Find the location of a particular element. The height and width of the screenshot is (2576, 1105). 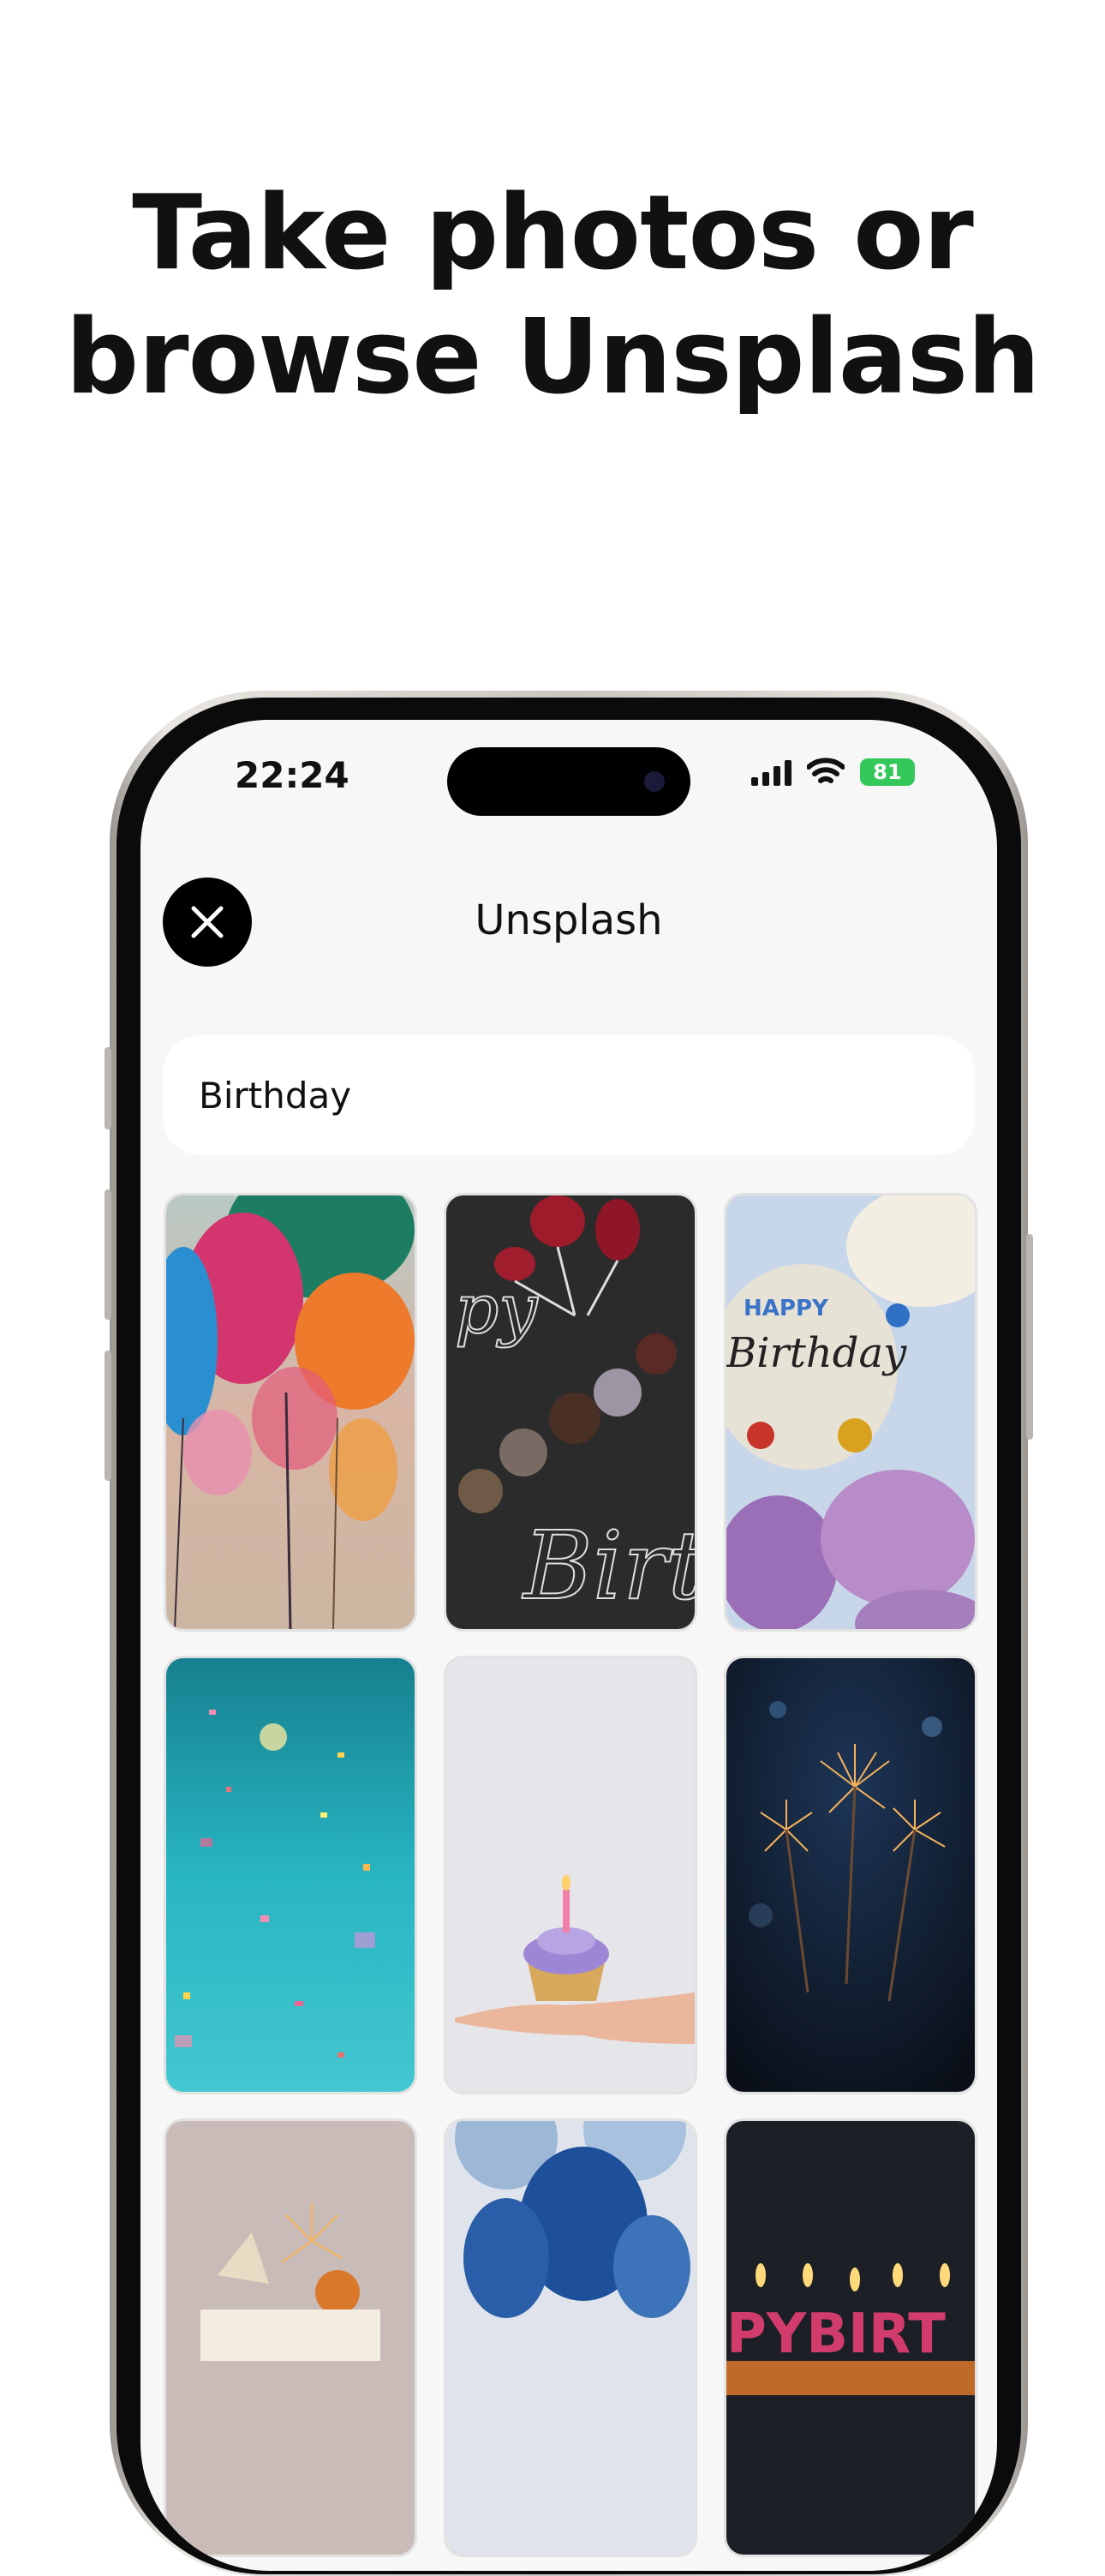

photo-tile-cake-sparkler is located at coordinates (290, 2338).